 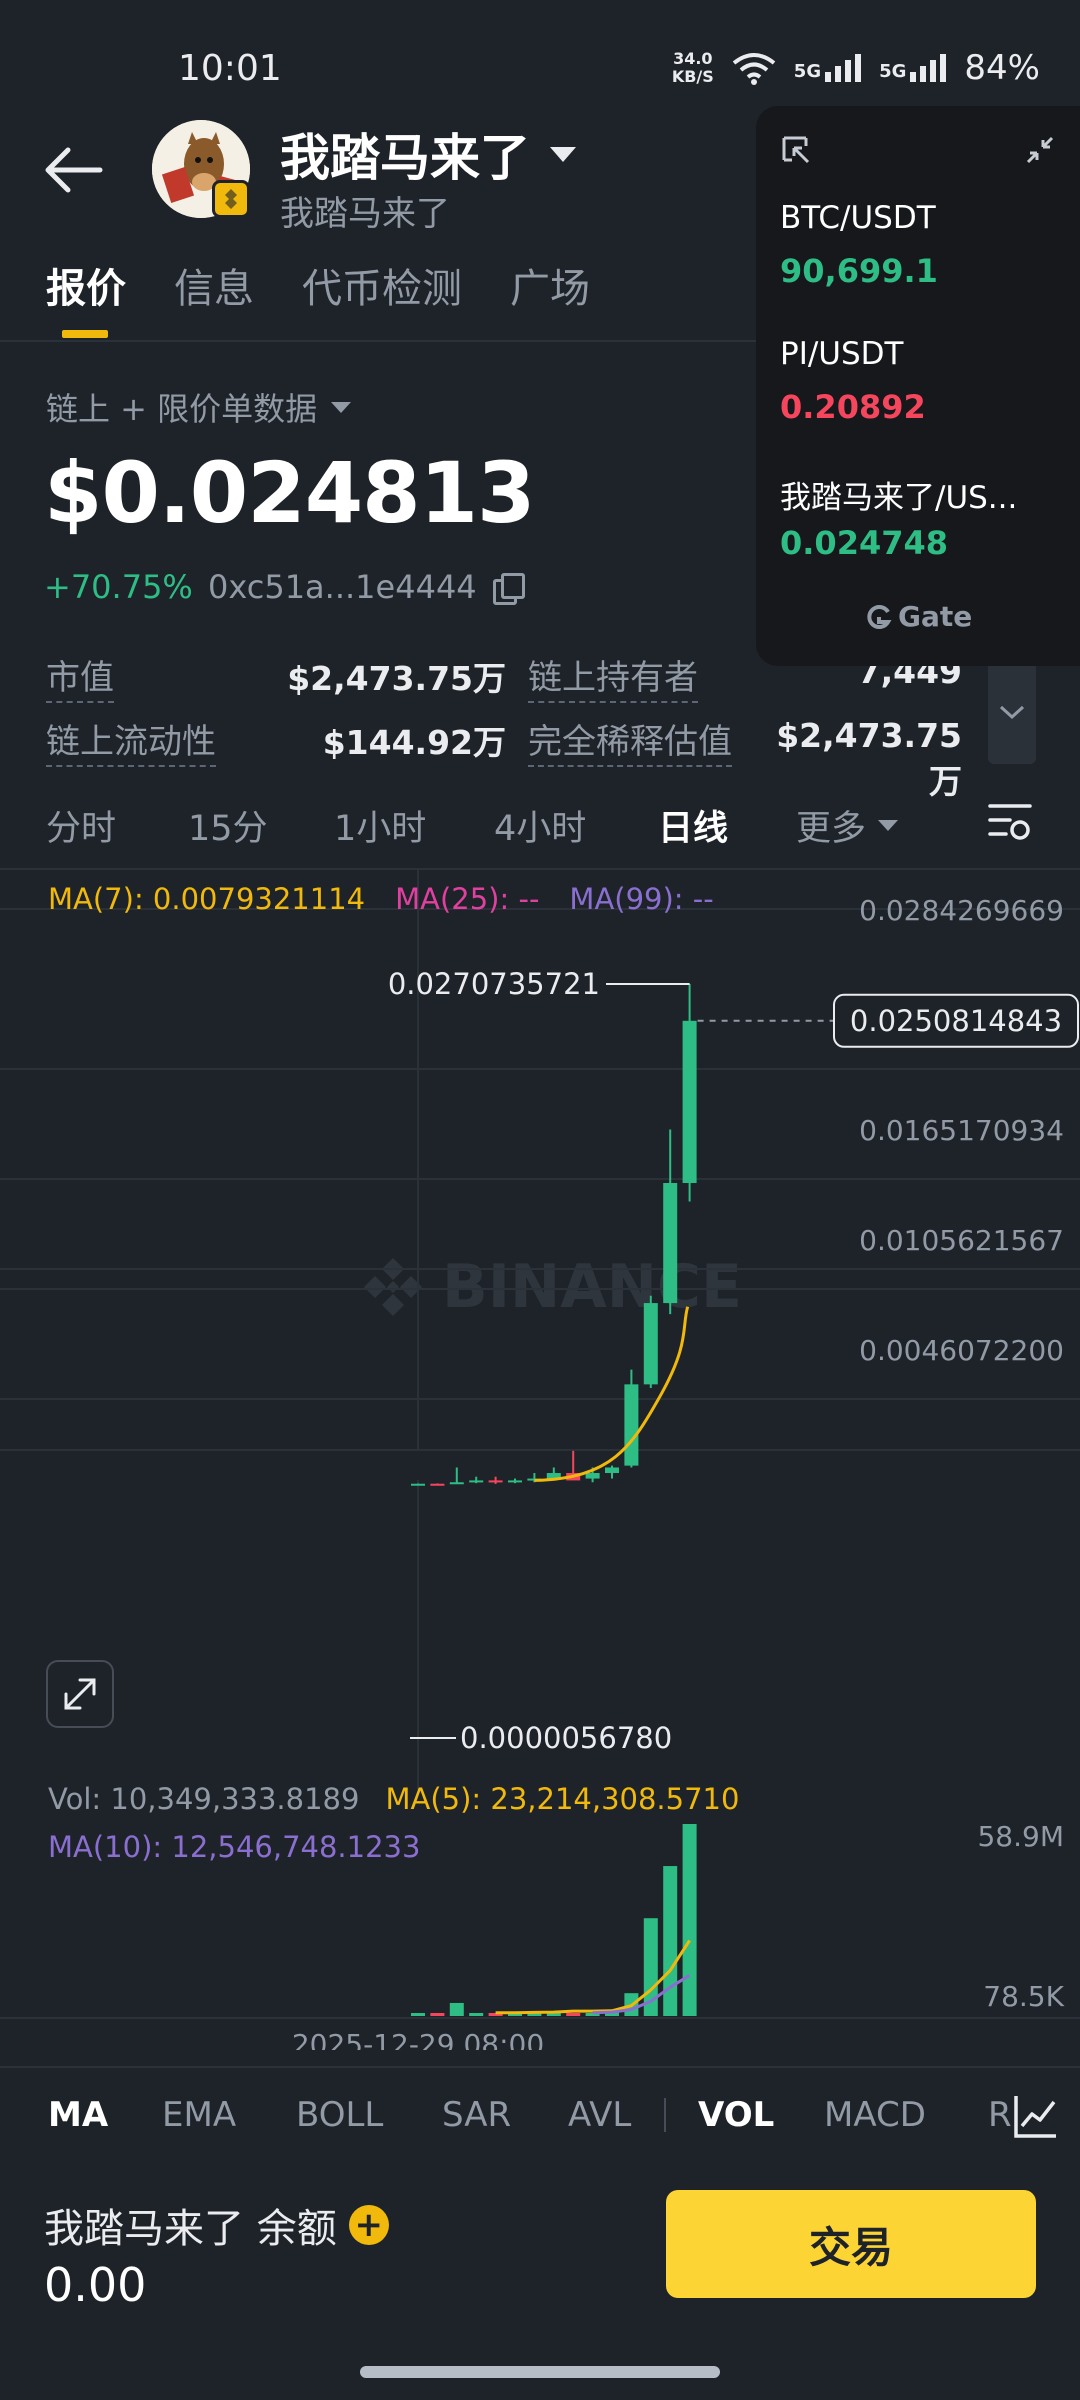 I want to click on current-price: $0.024813, so click(x=289, y=493).